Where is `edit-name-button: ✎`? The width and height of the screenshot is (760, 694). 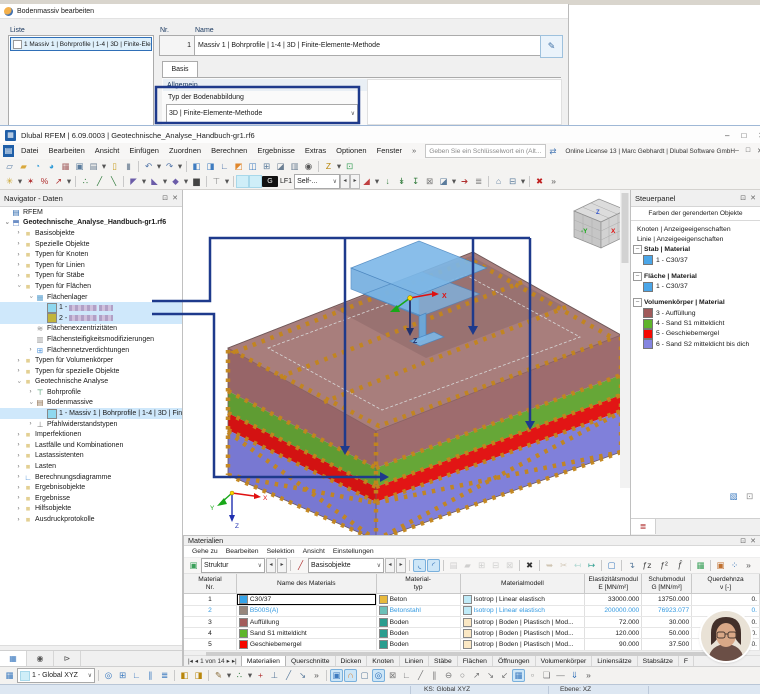
edit-name-button: ✎ is located at coordinates (551, 46).